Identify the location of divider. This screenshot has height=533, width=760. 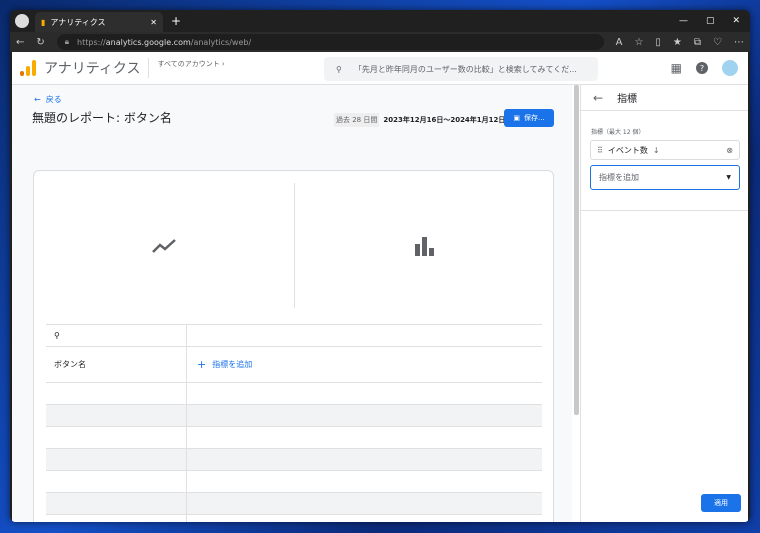
(664, 210).